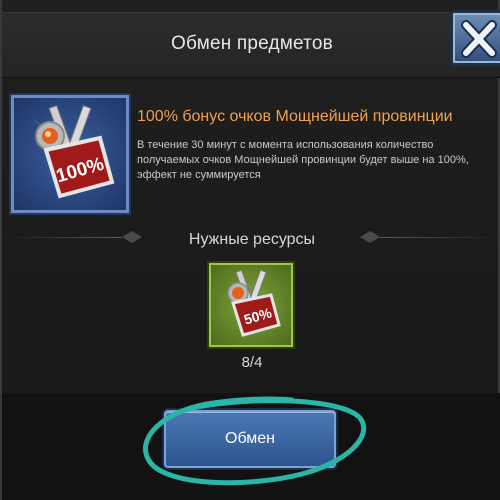  What do you see at coordinates (479, 39) in the screenshot?
I see `close-icon` at bounding box center [479, 39].